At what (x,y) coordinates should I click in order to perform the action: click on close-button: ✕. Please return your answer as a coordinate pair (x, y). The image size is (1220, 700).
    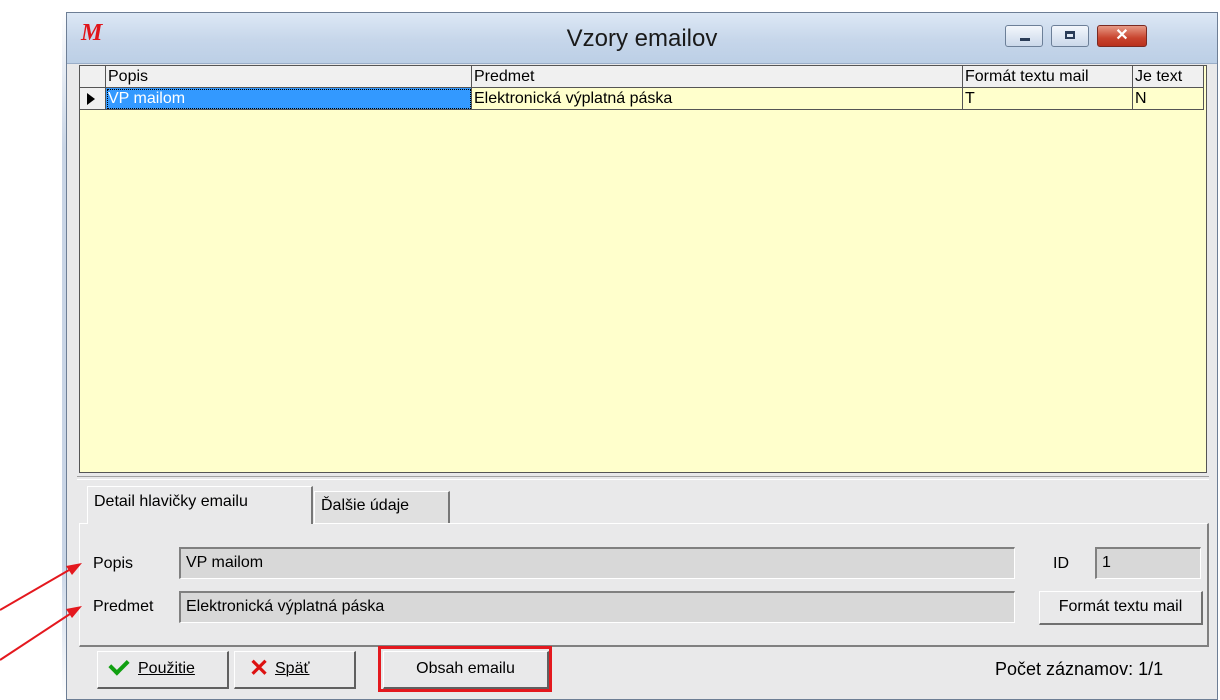
    Looking at the image, I should click on (1122, 36).